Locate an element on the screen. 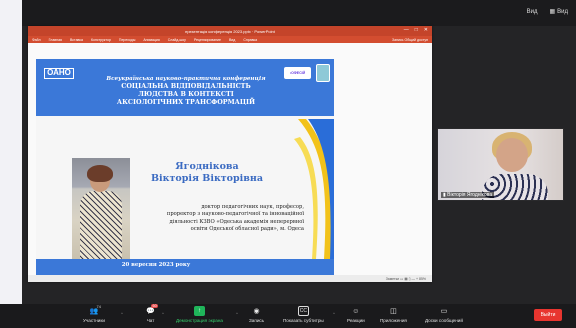 The height and width of the screenshot is (328, 576). reactions-button: ☺ Реакции is located at coordinates (356, 315).